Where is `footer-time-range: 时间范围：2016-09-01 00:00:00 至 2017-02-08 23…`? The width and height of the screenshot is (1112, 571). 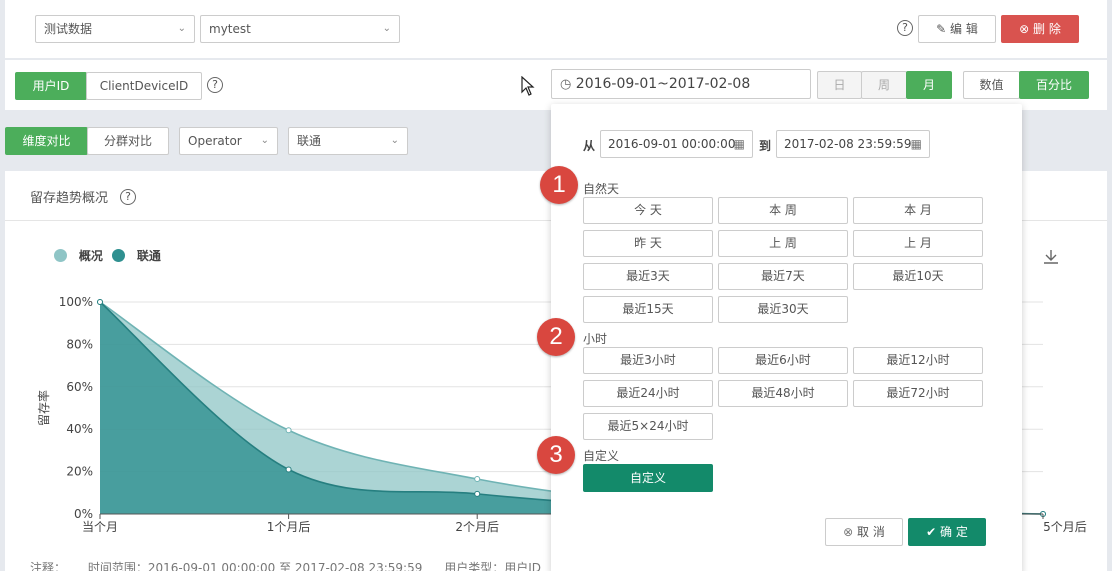 footer-time-range: 时间范围：2016-09-01 00:00:00 至 2017-02-08 23… is located at coordinates (255, 566).